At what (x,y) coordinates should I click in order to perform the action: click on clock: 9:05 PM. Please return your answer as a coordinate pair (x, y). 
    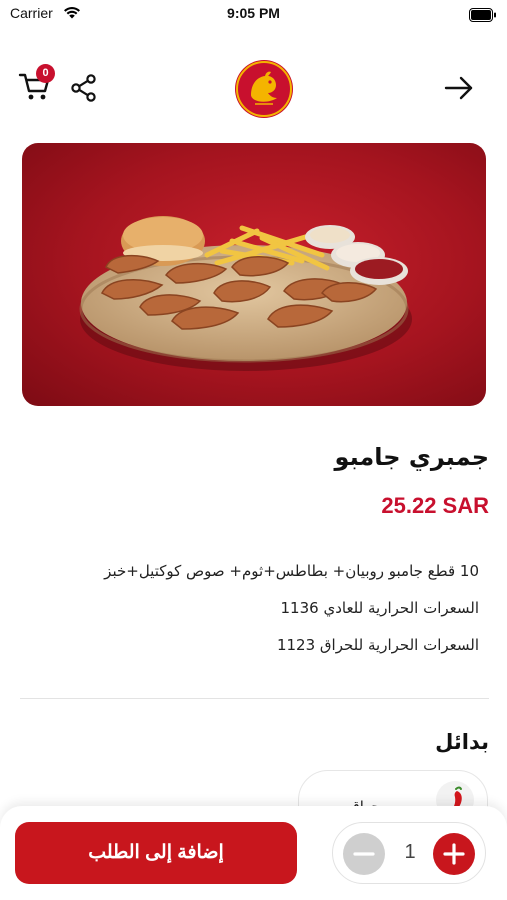
    Looking at the image, I should click on (253, 13).